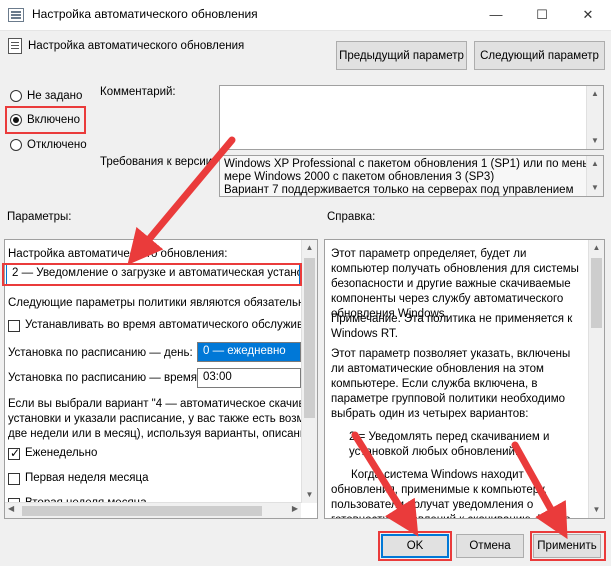  Describe the element at coordinates (181, 201) in the screenshot. I see `arrow-to-mode` at that location.